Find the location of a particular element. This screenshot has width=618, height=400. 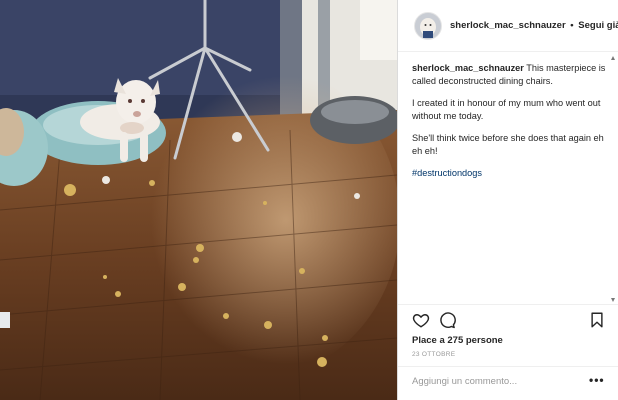

post-date: 23 OTTOBRE is located at coordinates (434, 354).